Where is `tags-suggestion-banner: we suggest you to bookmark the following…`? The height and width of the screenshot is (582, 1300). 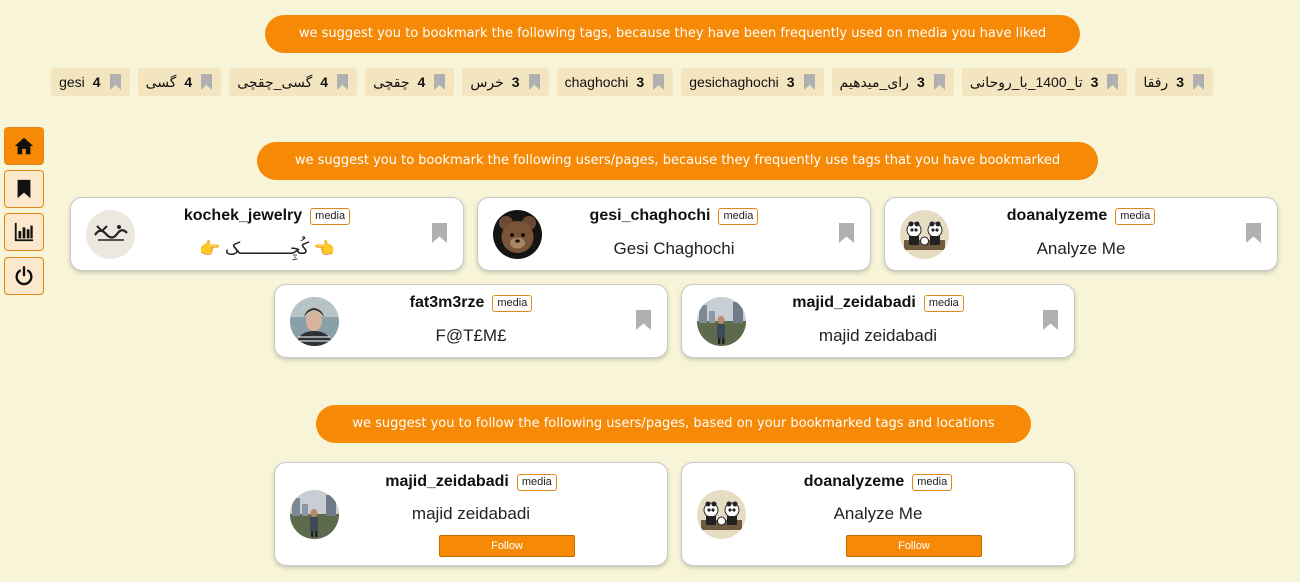
tags-suggestion-banner: we suggest you to bookmark the following… is located at coordinates (672, 34).